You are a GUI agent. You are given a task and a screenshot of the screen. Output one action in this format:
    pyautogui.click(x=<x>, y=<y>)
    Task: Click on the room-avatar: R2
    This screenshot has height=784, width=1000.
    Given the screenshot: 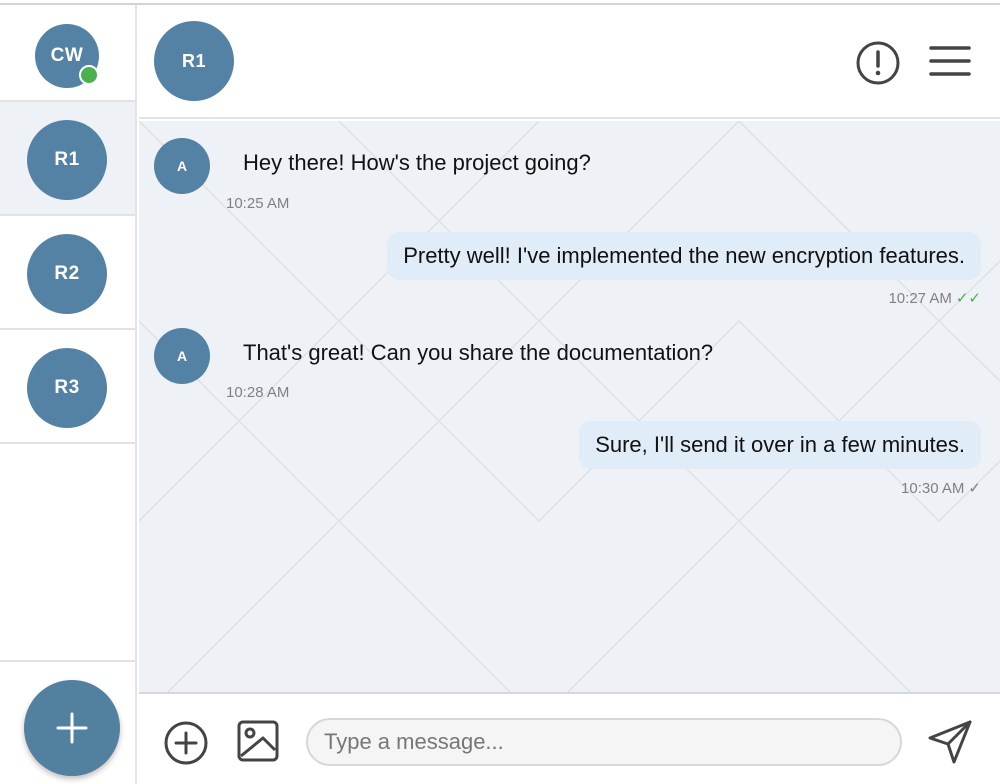 What is the action you would take?
    pyautogui.click(x=67, y=274)
    